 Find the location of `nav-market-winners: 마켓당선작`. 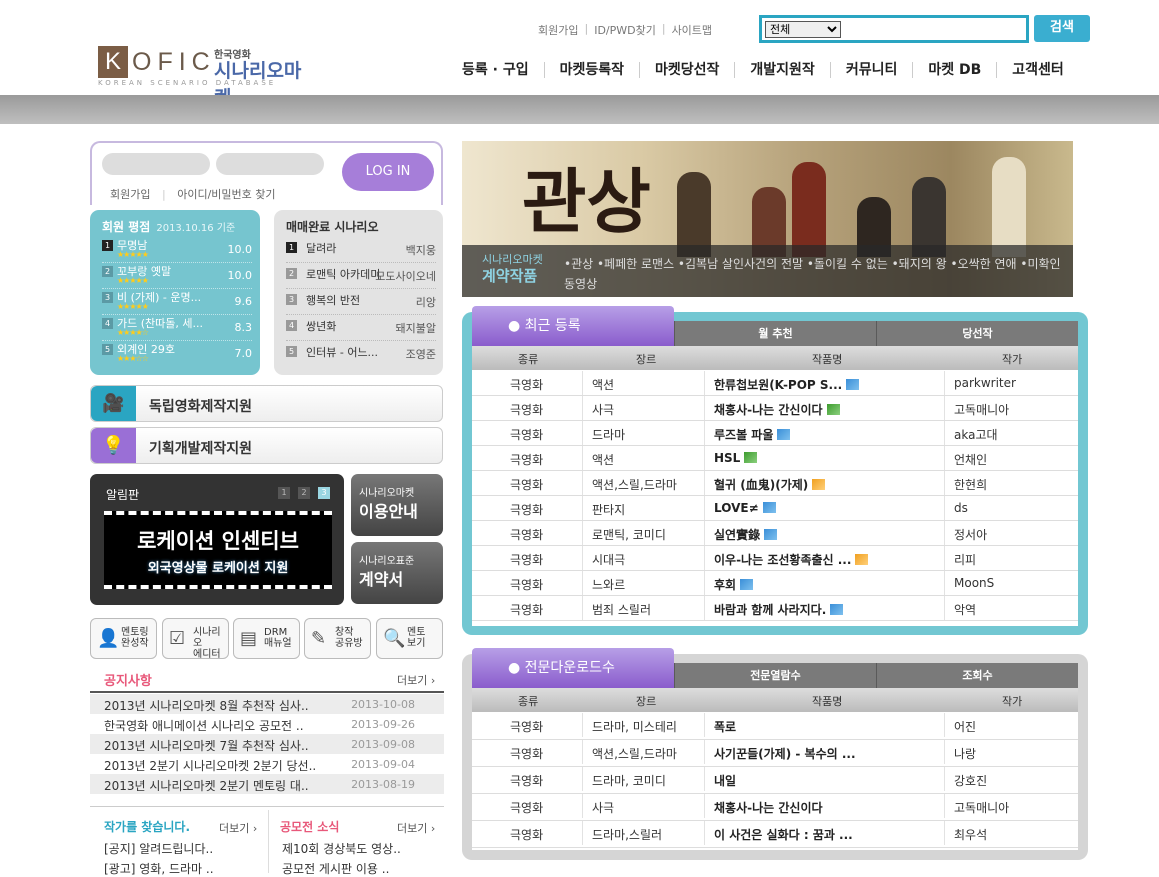

nav-market-winners: 마켓당선작 is located at coordinates (686, 70).